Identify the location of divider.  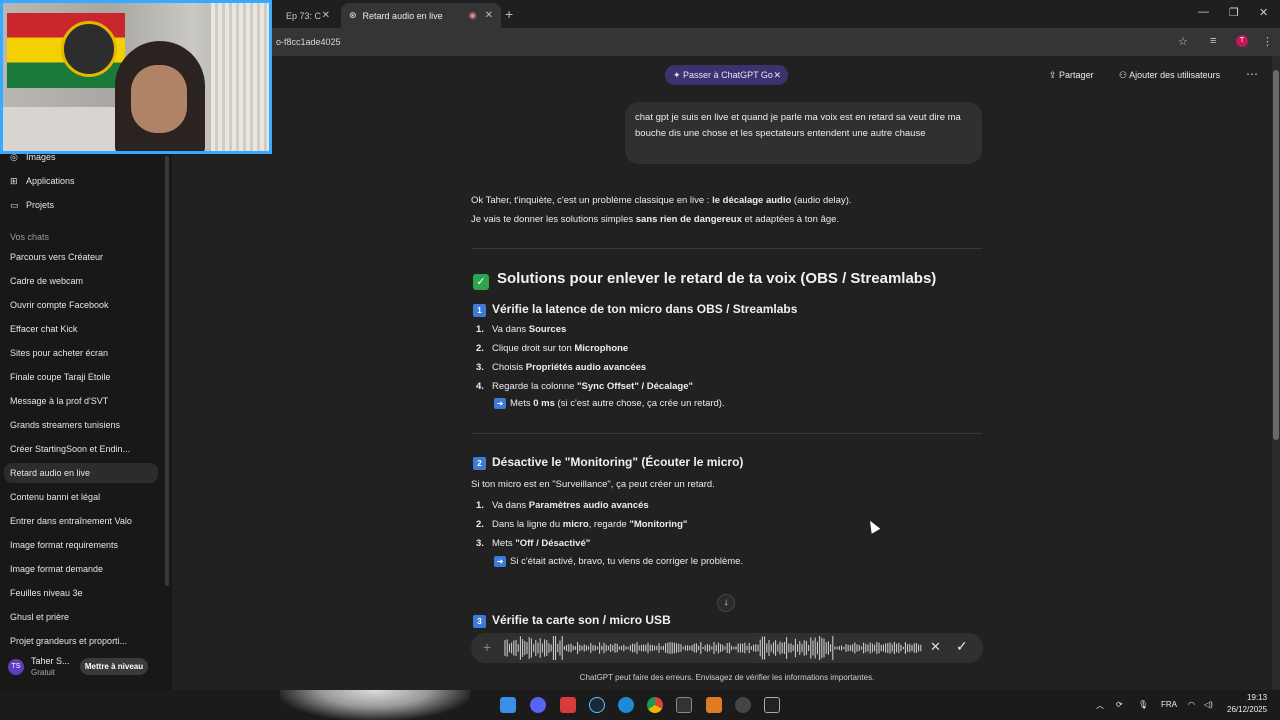
(726, 248).